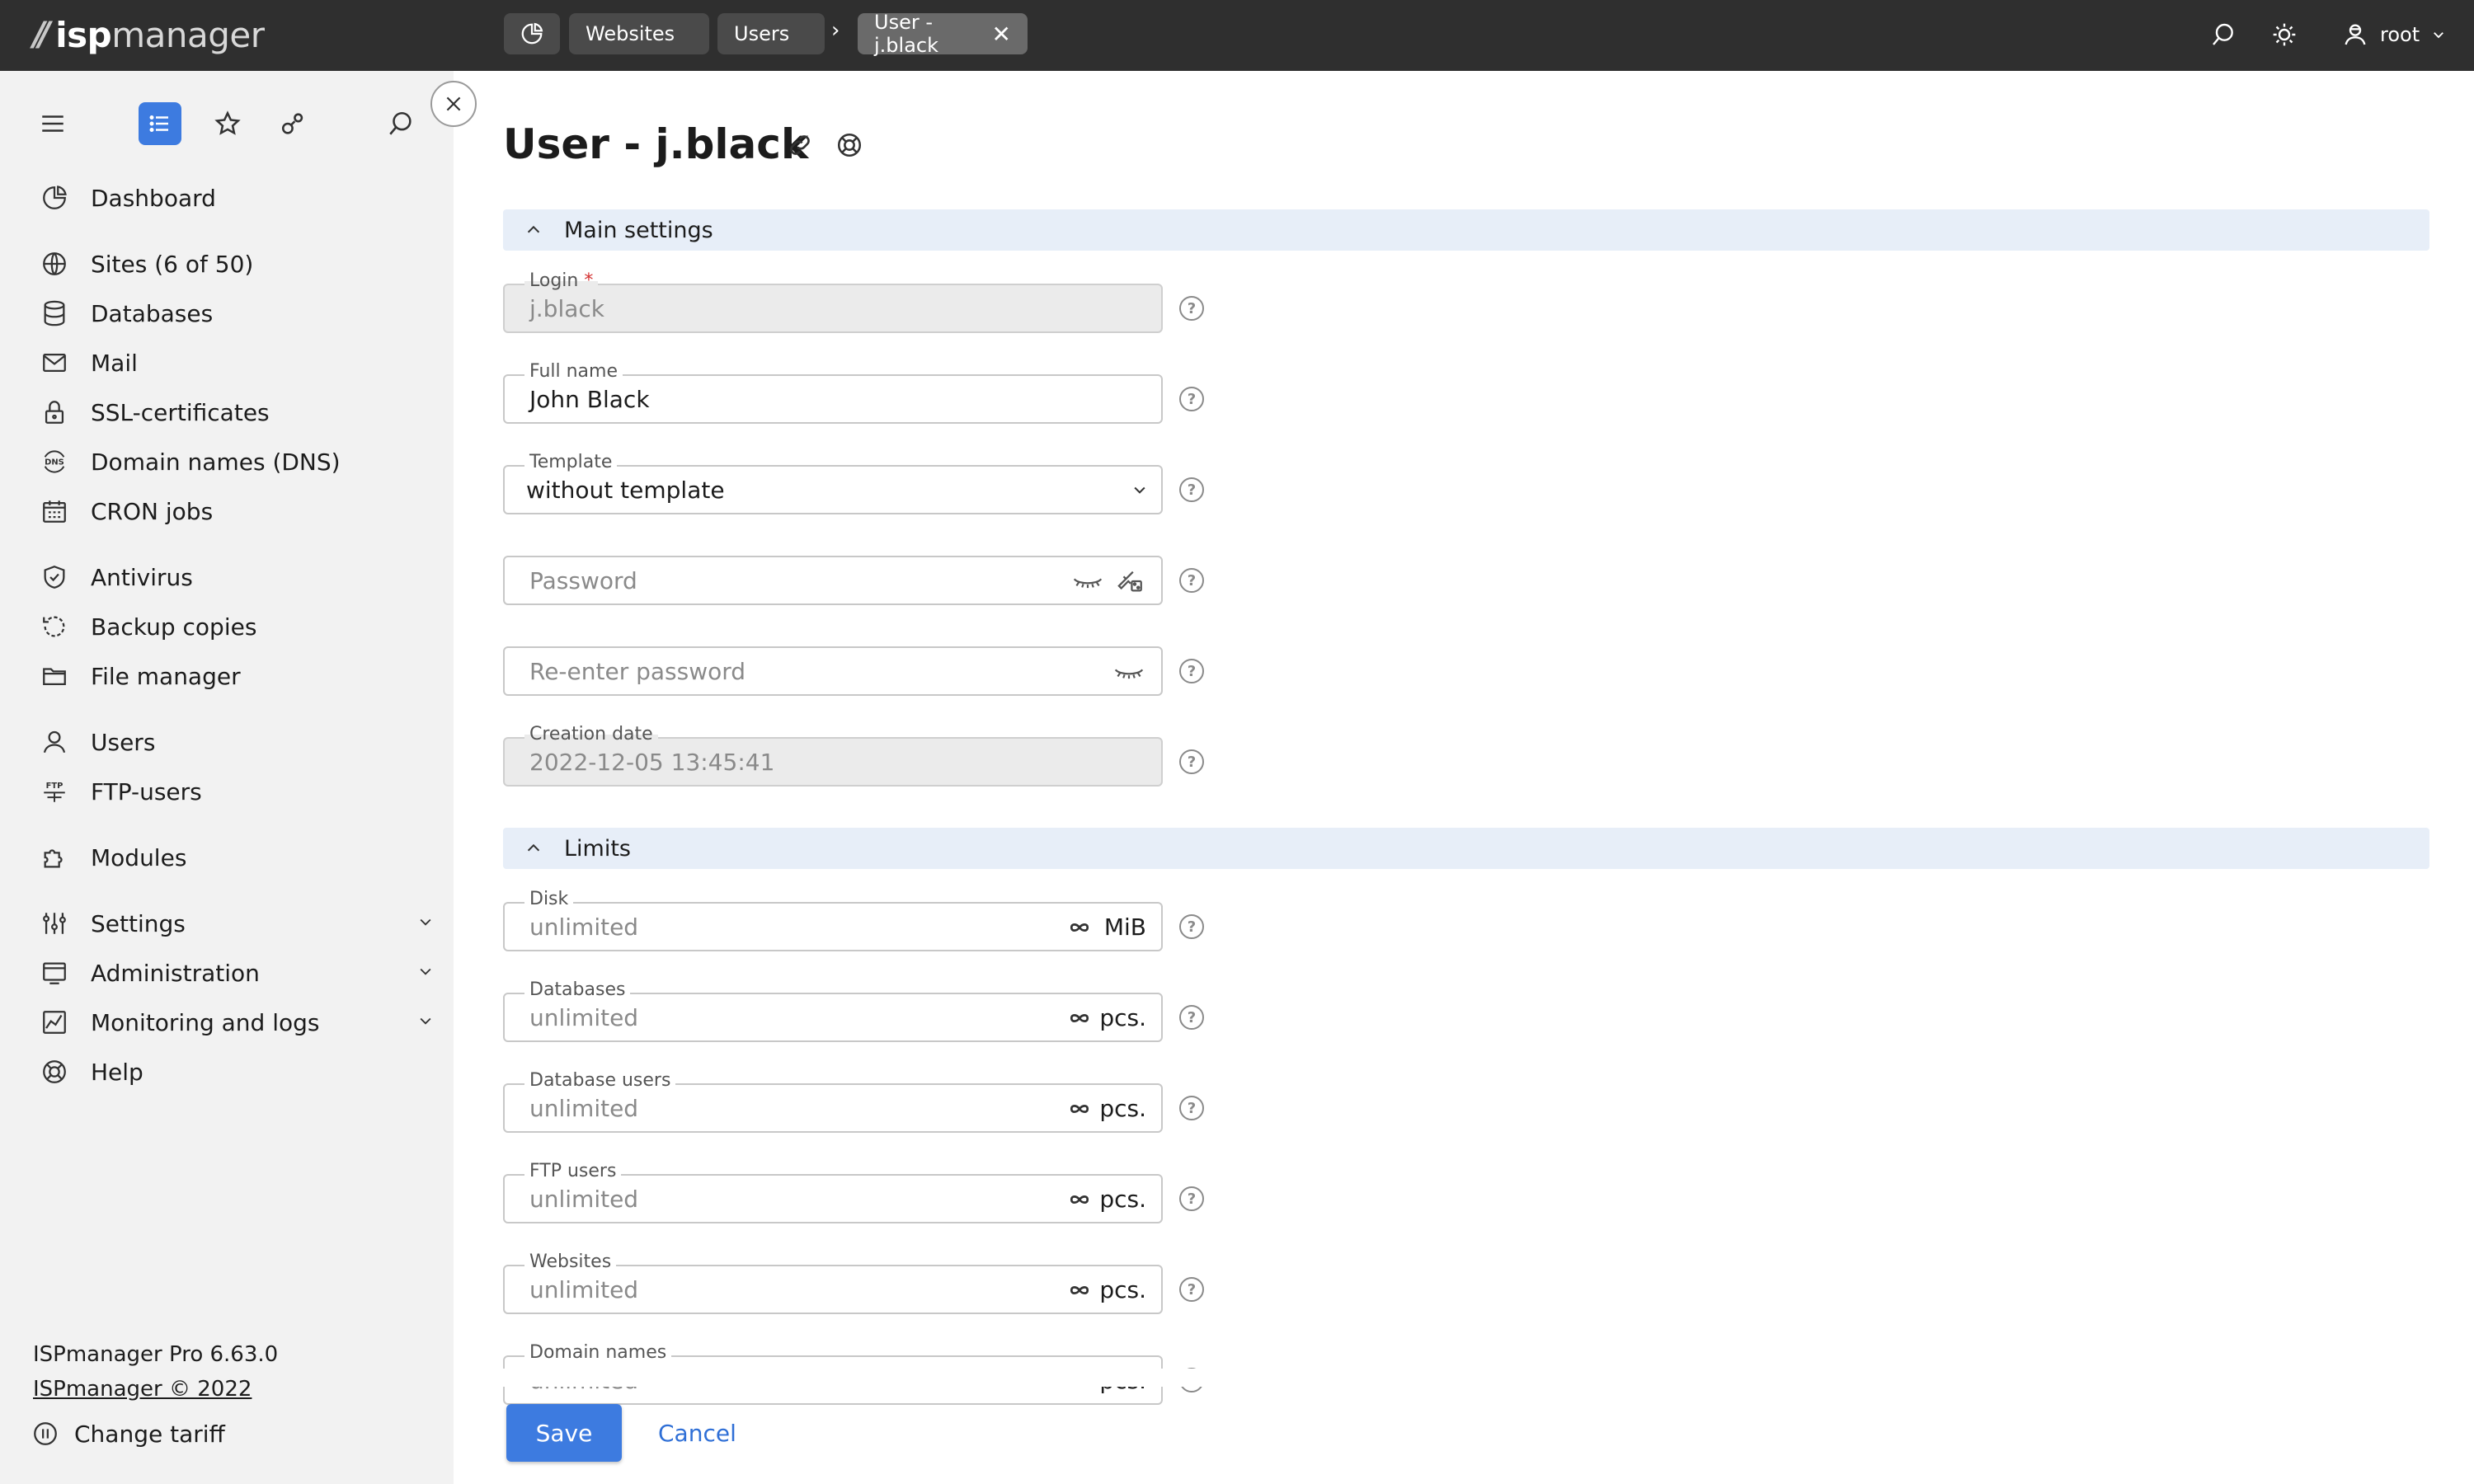 The width and height of the screenshot is (2474, 1484). I want to click on sidebar-item-dashboard: Dashboard, so click(236, 198).